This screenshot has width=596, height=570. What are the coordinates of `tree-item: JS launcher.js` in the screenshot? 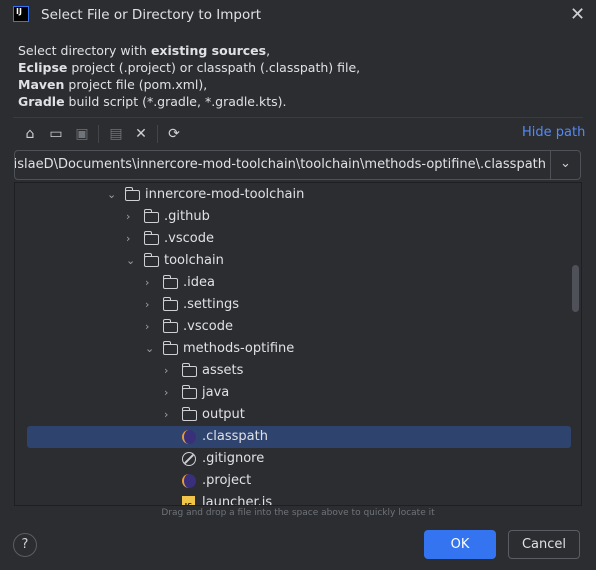 It's located at (299, 499).